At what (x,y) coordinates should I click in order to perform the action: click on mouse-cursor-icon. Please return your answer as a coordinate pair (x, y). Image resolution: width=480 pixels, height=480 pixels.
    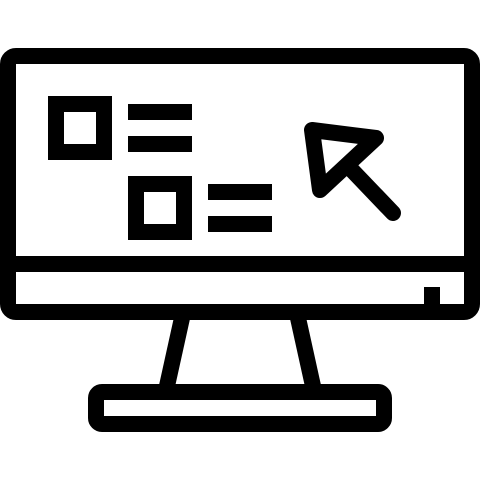
    Looking at the image, I should click on (370, 189).